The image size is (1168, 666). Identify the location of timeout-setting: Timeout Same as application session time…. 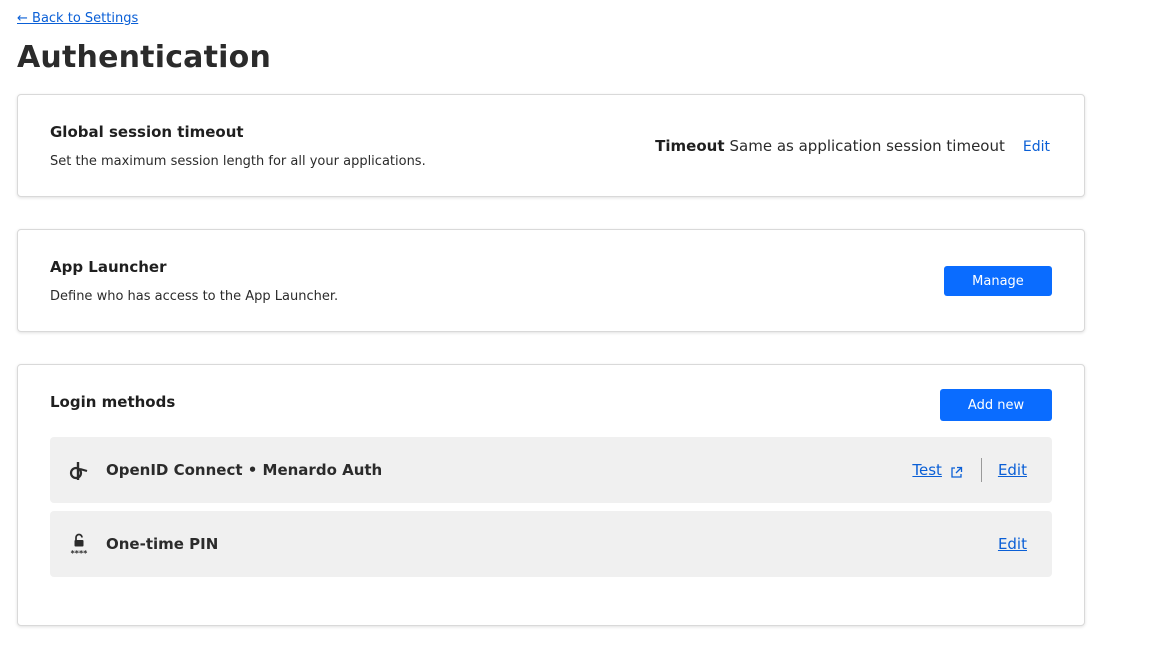
(852, 146).